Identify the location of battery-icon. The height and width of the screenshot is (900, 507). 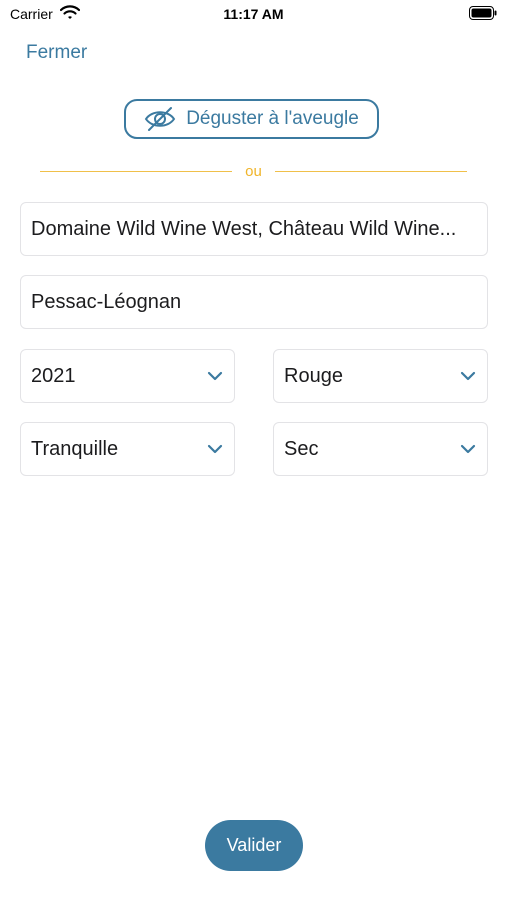
(483, 15).